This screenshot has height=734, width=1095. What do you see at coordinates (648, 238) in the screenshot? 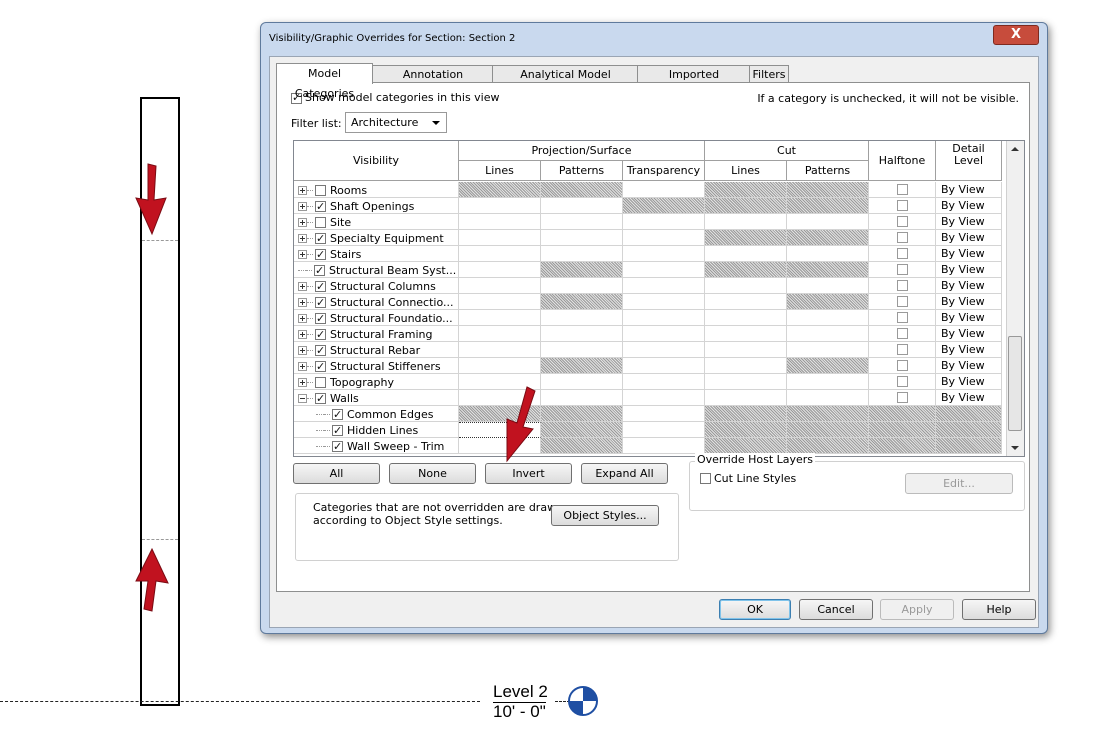
I see `table-row: Specialty Equipment By View` at bounding box center [648, 238].